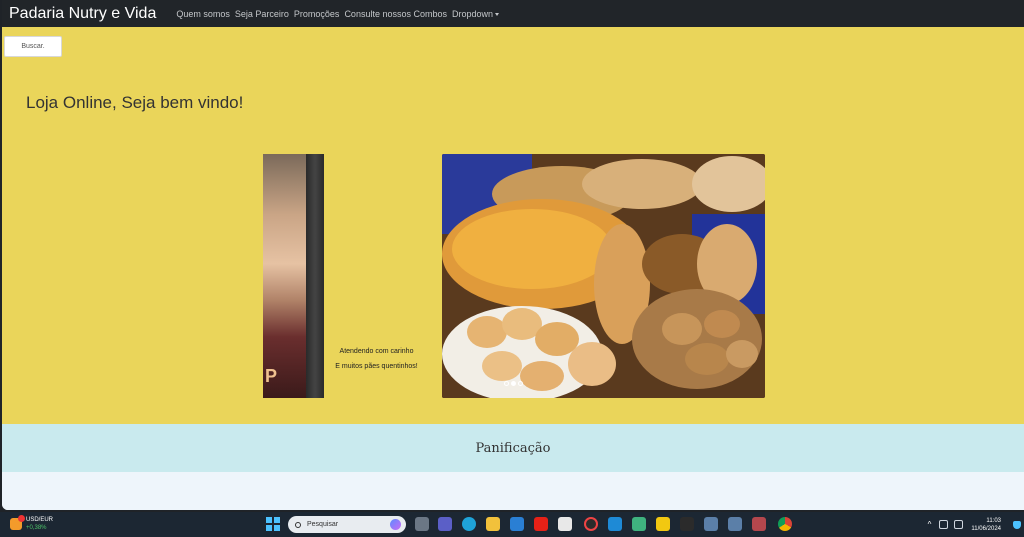 The height and width of the screenshot is (537, 1024). What do you see at coordinates (1017, 524) in the screenshot?
I see `notification-bell-icon` at bounding box center [1017, 524].